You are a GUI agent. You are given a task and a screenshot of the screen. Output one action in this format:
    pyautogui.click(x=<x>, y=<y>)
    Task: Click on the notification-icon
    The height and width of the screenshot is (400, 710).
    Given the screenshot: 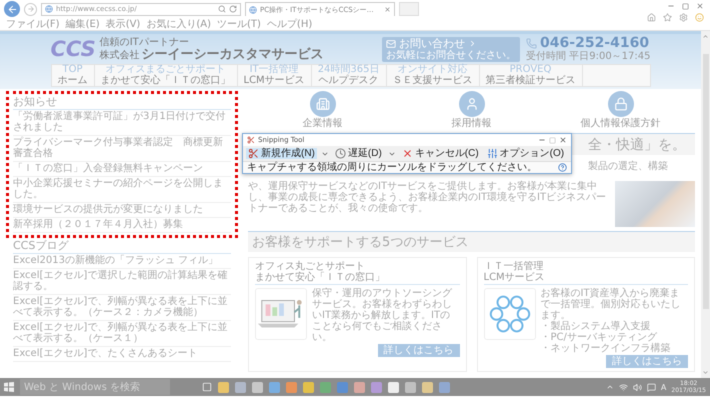 What is the action you would take?
    pyautogui.click(x=651, y=387)
    